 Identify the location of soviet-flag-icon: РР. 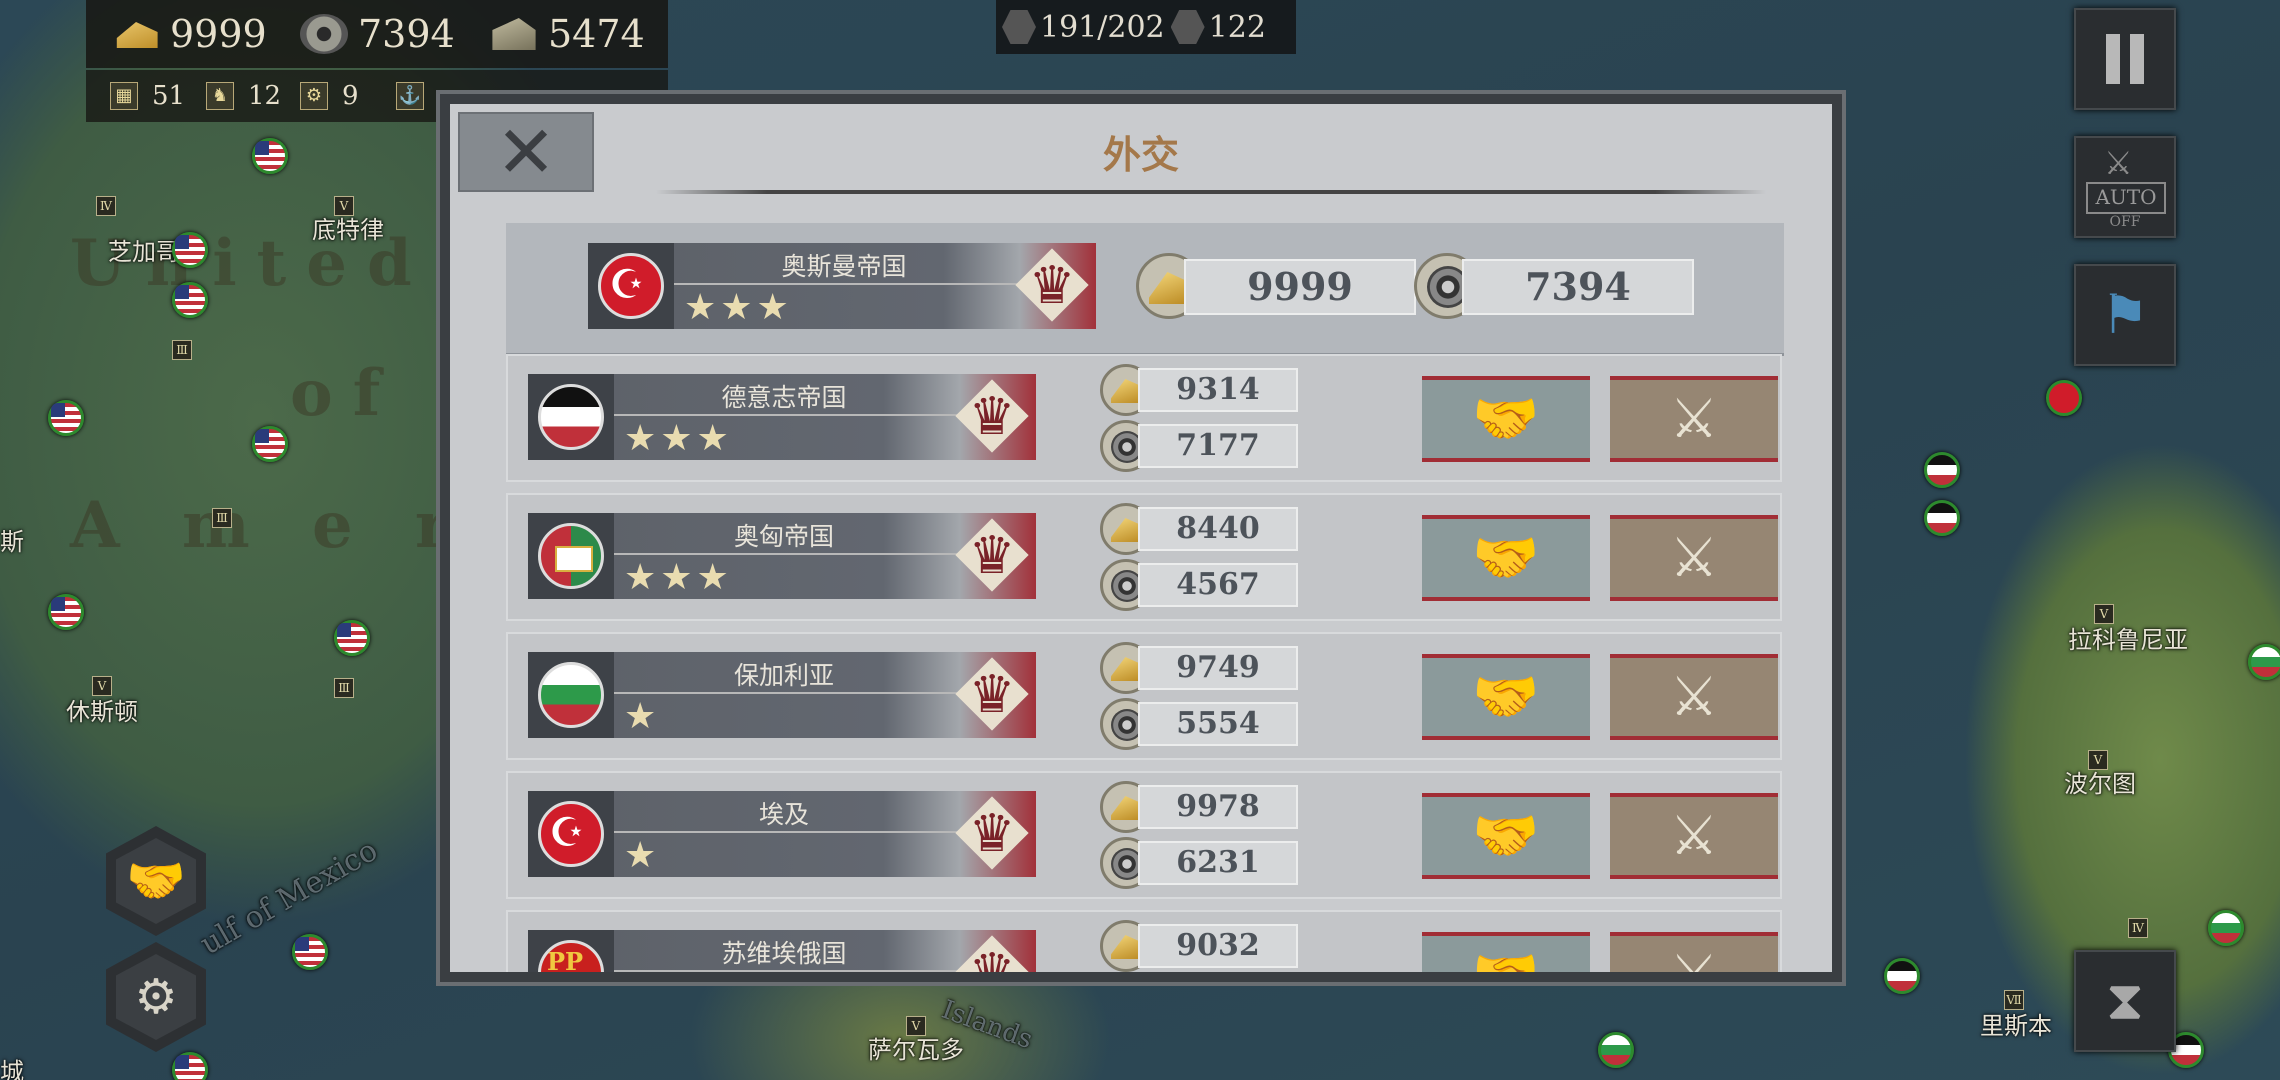
(571, 956).